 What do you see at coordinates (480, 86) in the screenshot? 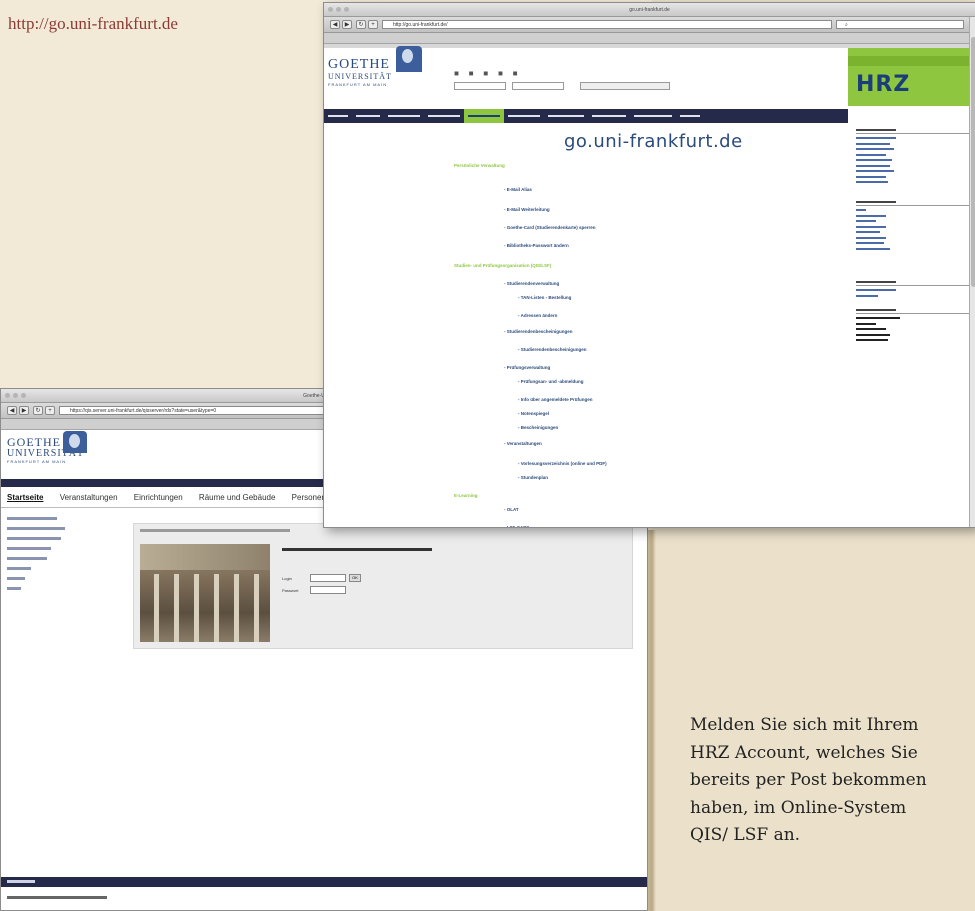
I see `header-search-input` at bounding box center [480, 86].